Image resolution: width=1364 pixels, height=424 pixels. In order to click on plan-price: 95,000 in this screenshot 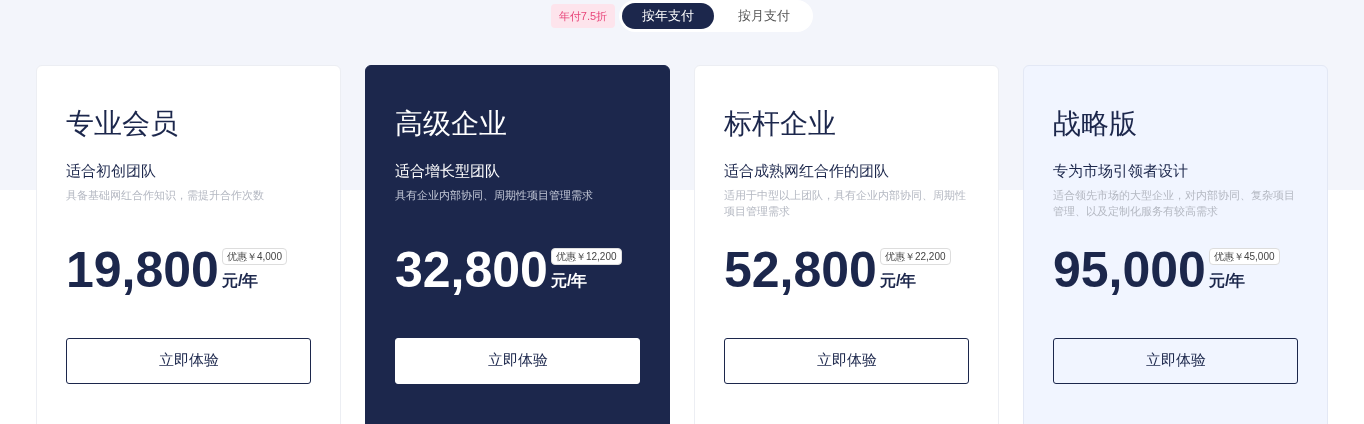, I will do `click(1129, 269)`.